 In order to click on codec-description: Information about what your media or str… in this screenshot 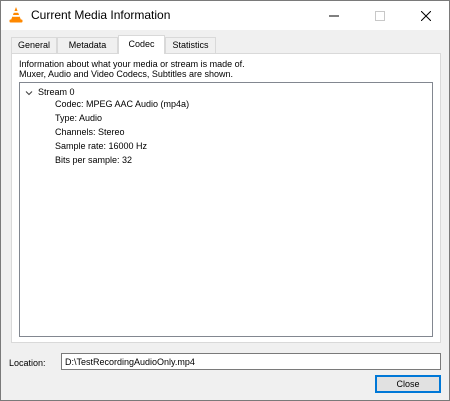, I will do `click(224, 69)`.